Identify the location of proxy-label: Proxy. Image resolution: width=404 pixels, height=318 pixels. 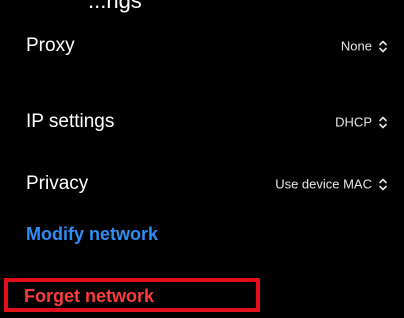
(50, 45).